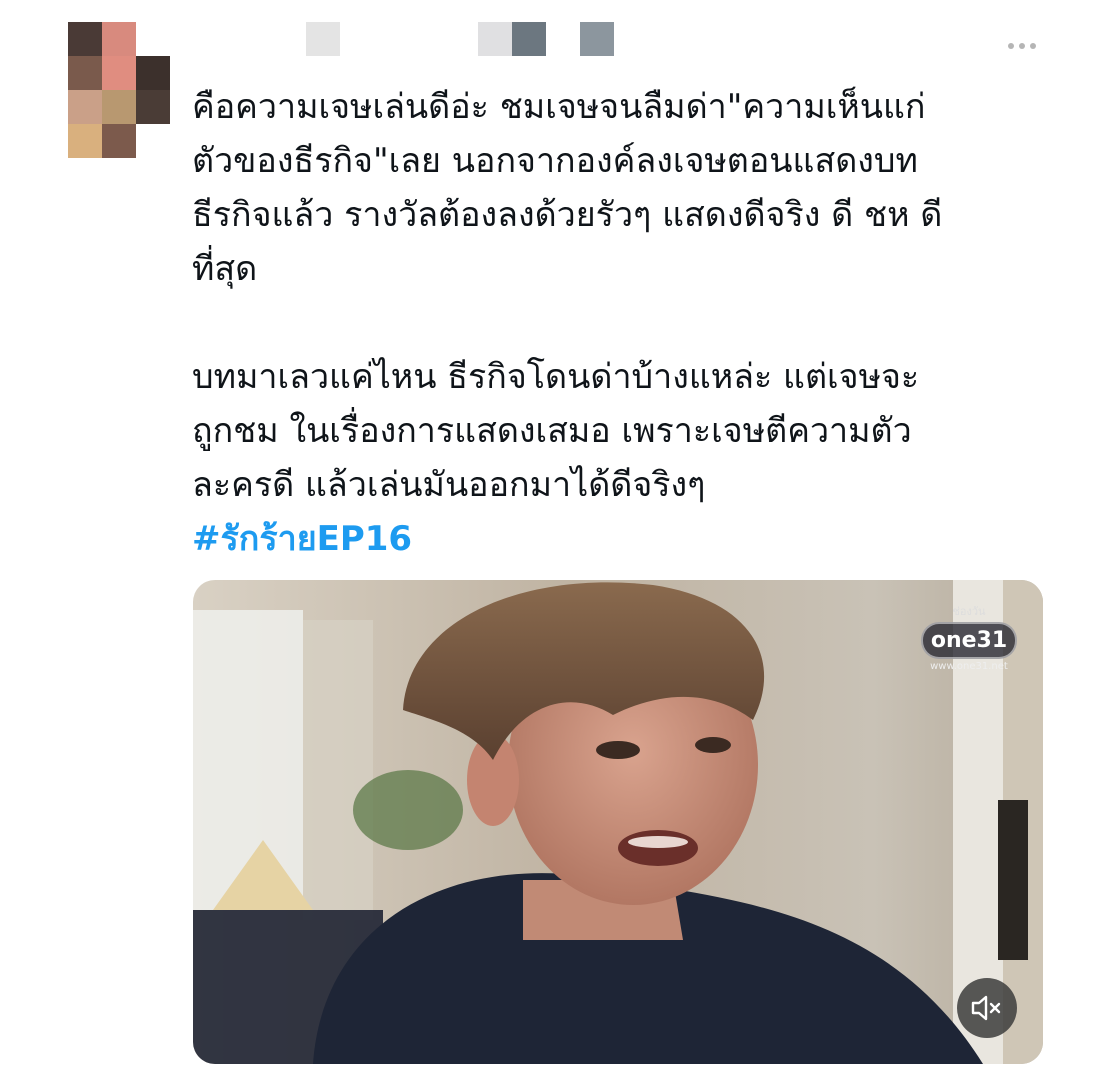 This screenshot has width=1095, height=1080. I want to click on mute-button, so click(987, 1008).